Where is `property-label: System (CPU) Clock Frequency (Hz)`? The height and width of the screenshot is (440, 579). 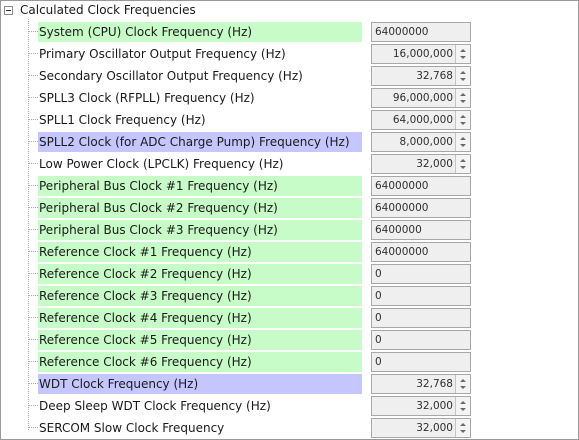 property-label: System (CPU) Clock Frequency (Hz) is located at coordinates (200, 32).